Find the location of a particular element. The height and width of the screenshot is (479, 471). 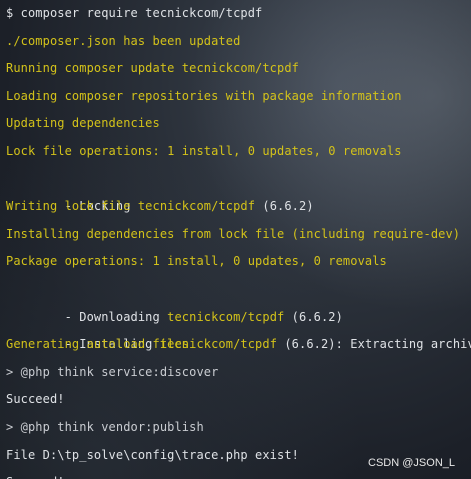

locking-version: (6.6.2) is located at coordinates (284, 206).